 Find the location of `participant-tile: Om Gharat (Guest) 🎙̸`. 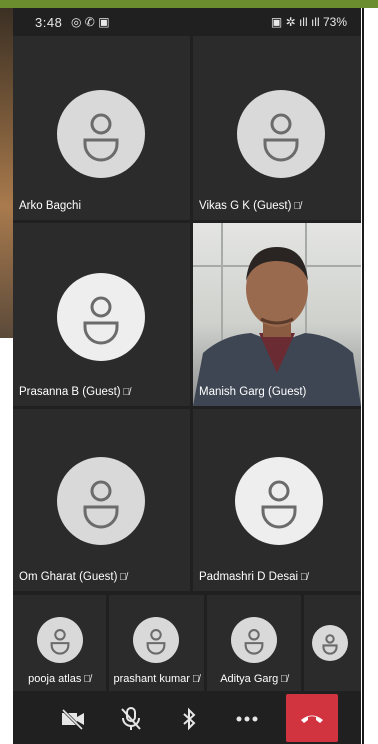

participant-tile: Om Gharat (Guest) 🎙̸ is located at coordinates (101, 500).